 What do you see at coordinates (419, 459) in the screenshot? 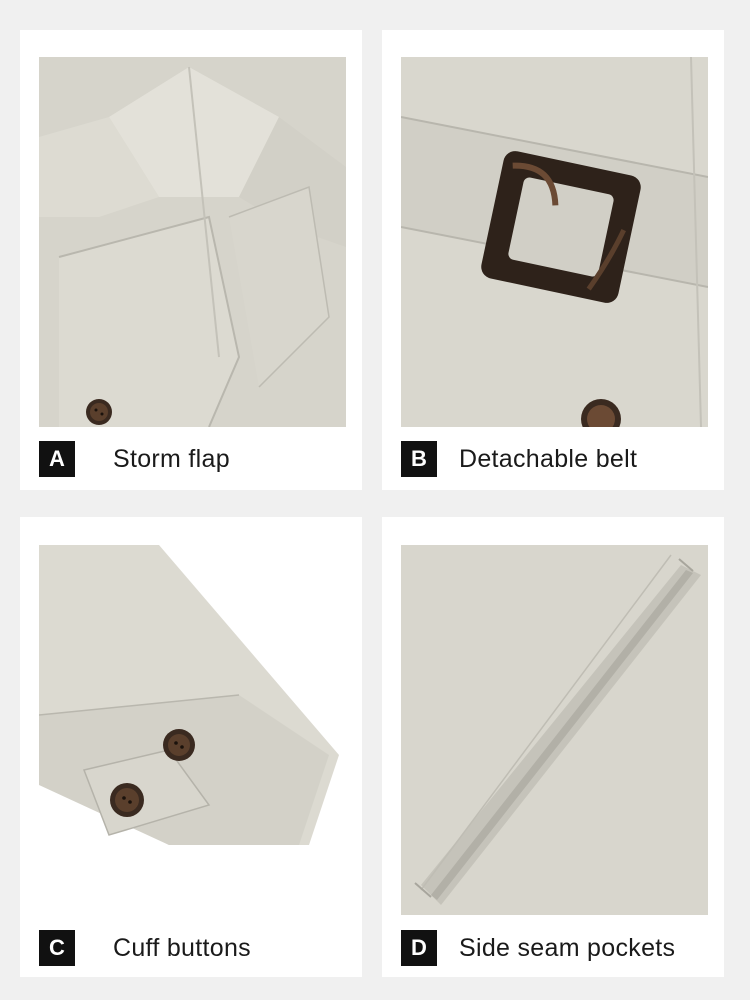
I see `badge-b: B` at bounding box center [419, 459].